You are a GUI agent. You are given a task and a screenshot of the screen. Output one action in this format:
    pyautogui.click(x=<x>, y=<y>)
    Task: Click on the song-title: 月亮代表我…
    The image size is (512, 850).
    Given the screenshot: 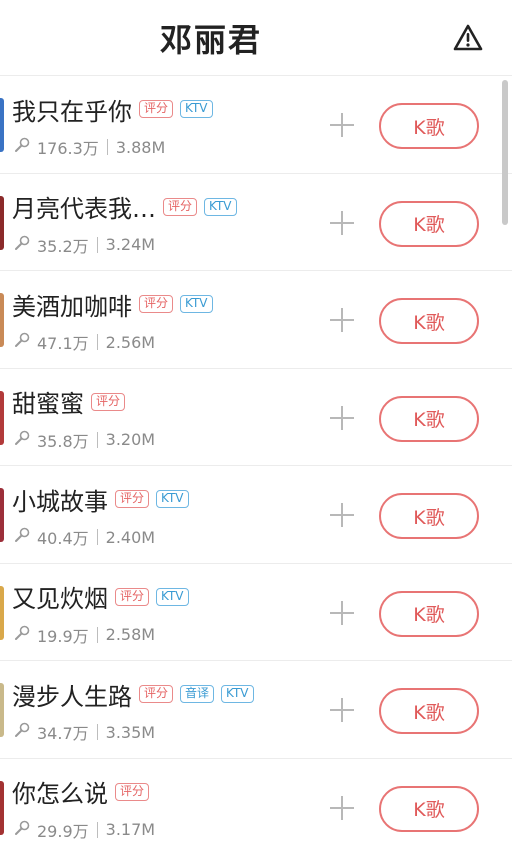 What is the action you would take?
    pyautogui.click(x=84, y=209)
    